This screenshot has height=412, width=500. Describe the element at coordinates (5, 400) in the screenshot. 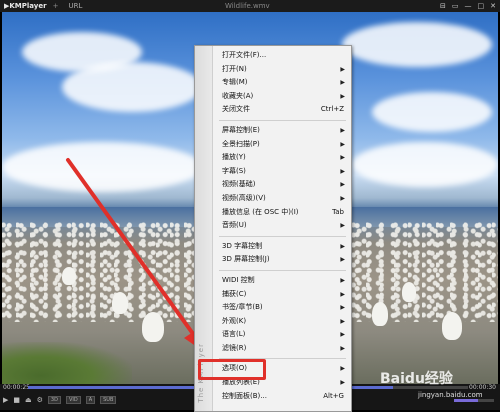

I see `play-icon: ▶` at that location.